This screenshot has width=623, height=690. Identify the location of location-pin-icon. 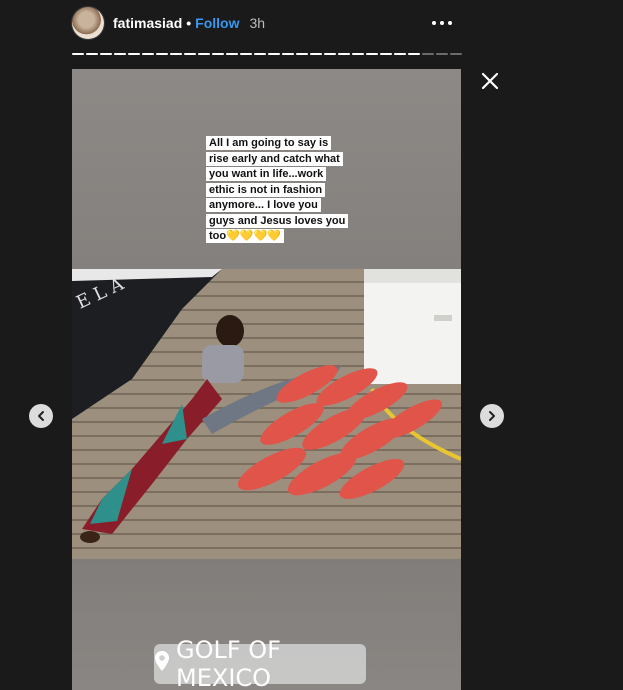
(162, 664).